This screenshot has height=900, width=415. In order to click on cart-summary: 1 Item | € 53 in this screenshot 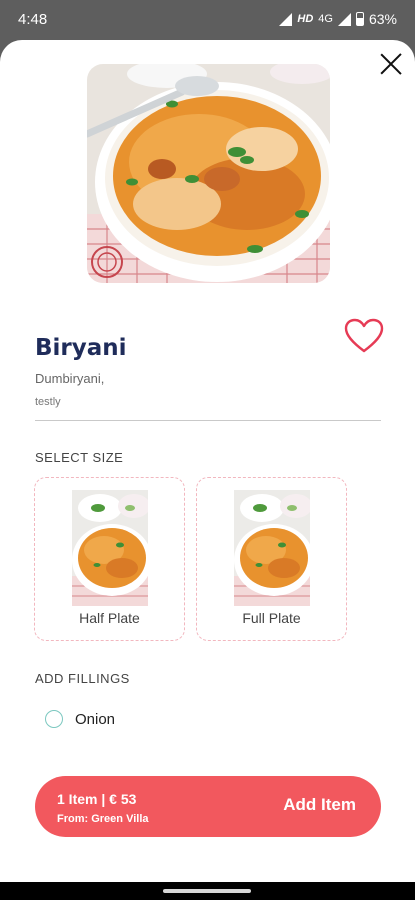, I will do `click(97, 799)`.